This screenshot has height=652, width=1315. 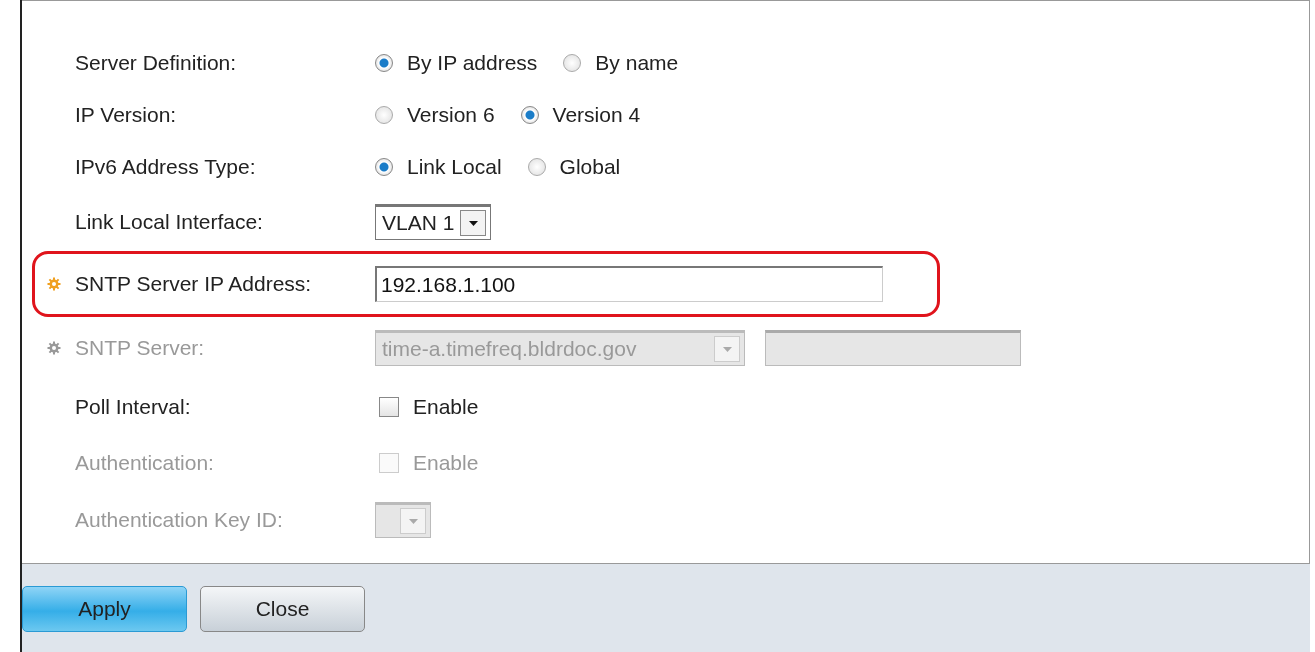 What do you see at coordinates (169, 222) in the screenshot?
I see `field-label: Link Local Interface:` at bounding box center [169, 222].